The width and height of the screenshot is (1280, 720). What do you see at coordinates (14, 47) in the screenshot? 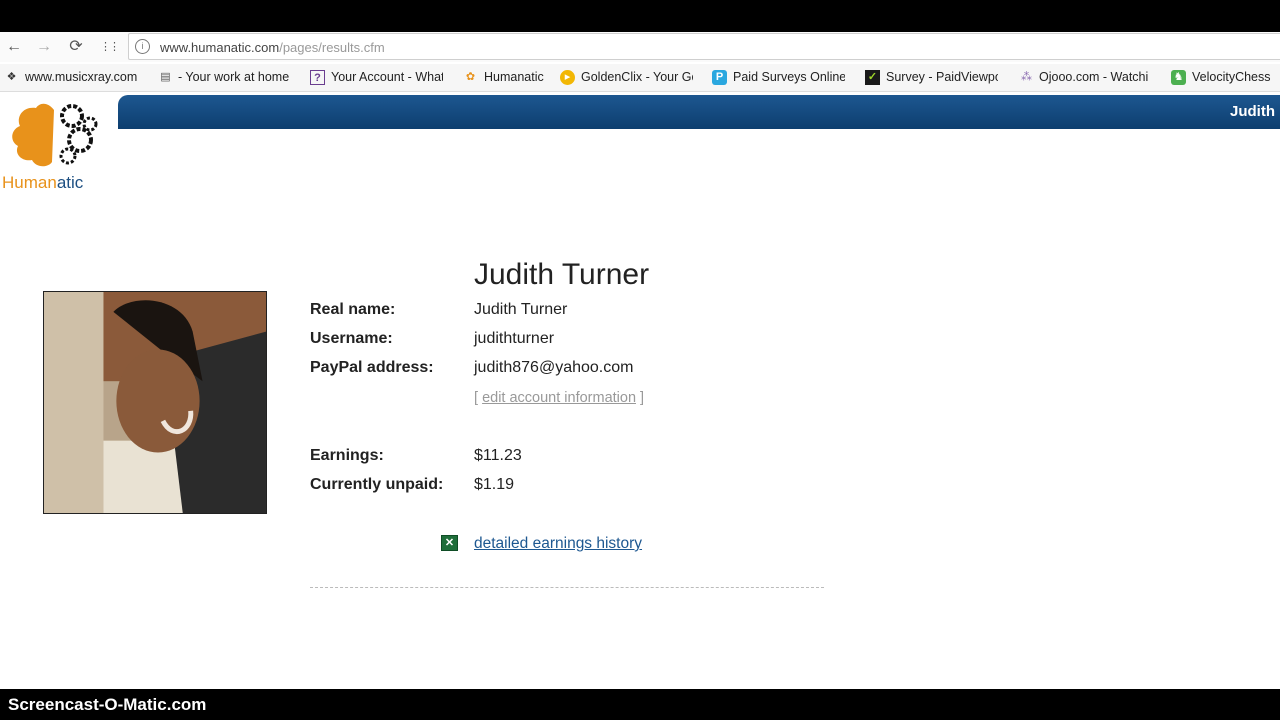
I see `back-arrow-icon: ←` at bounding box center [14, 47].